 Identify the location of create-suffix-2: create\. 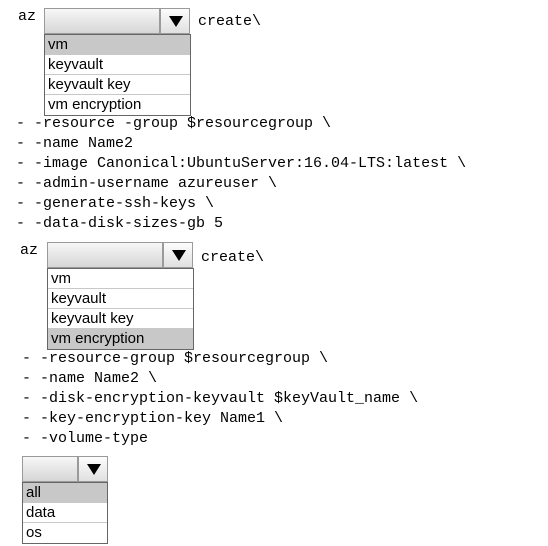
(233, 257).